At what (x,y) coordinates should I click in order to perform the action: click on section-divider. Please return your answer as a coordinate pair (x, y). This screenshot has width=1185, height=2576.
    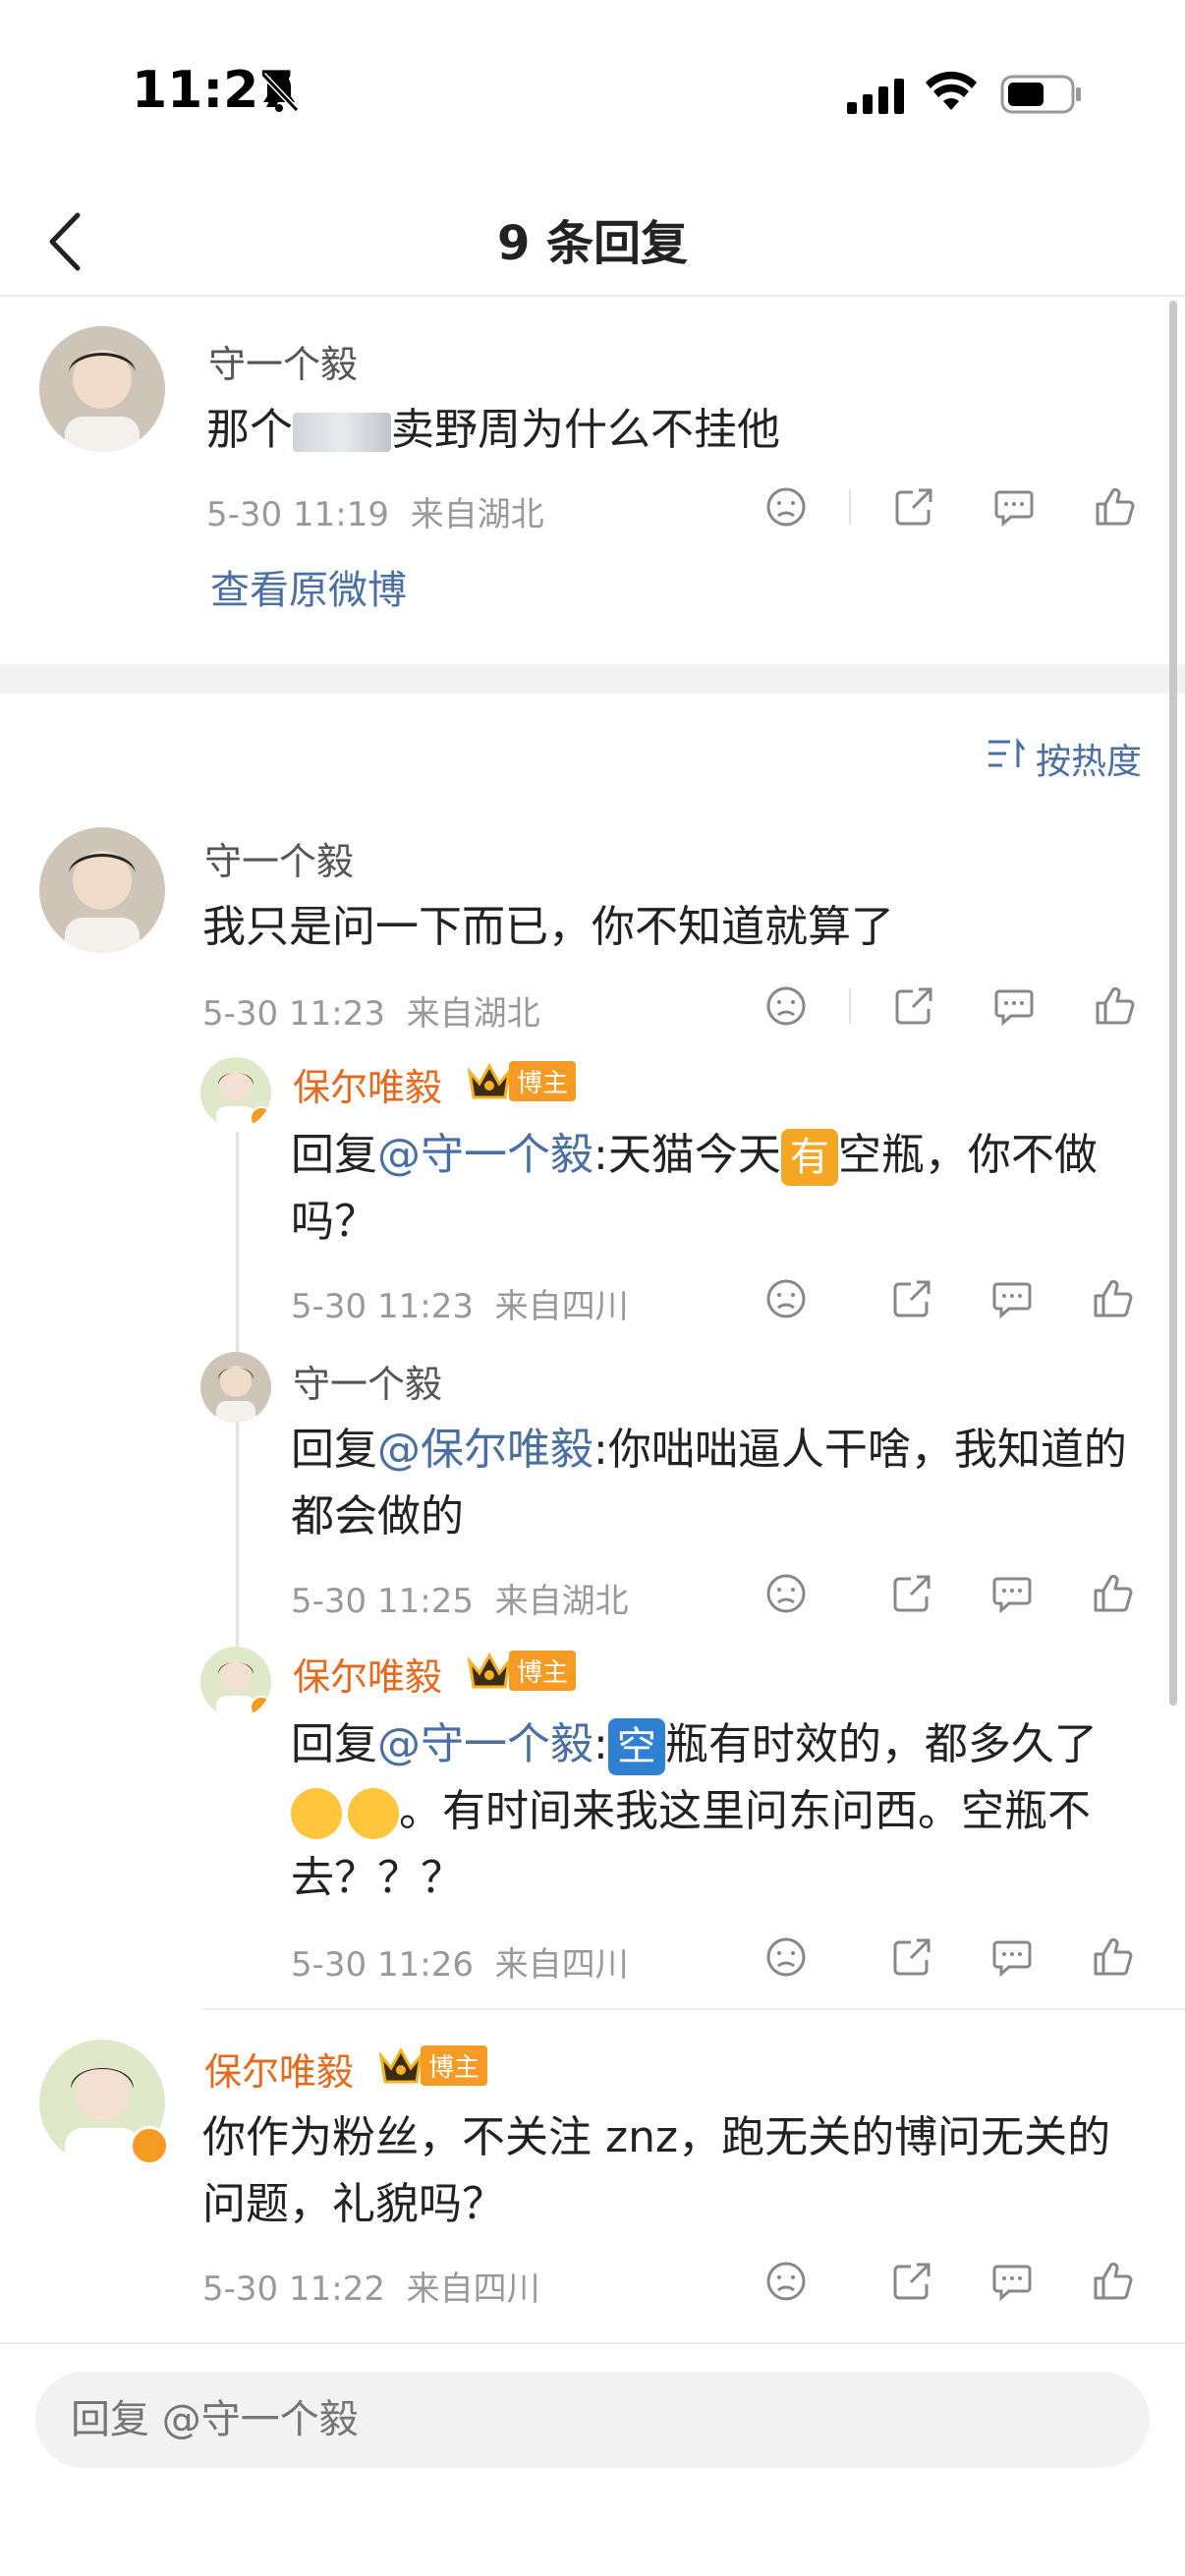
    Looking at the image, I should click on (592, 679).